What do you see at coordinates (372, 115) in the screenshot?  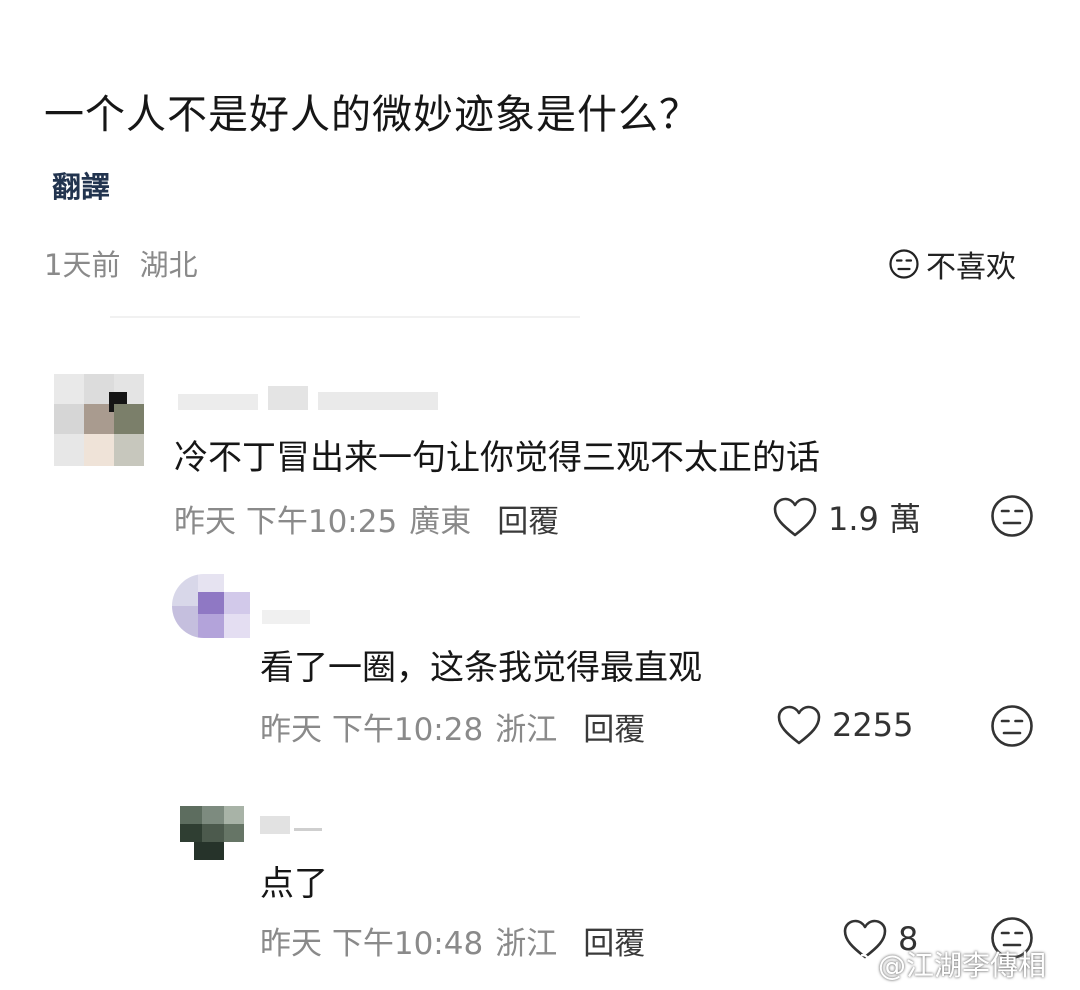 I see `post-title: 一个人不是好人的微妙迹象是什么？` at bounding box center [372, 115].